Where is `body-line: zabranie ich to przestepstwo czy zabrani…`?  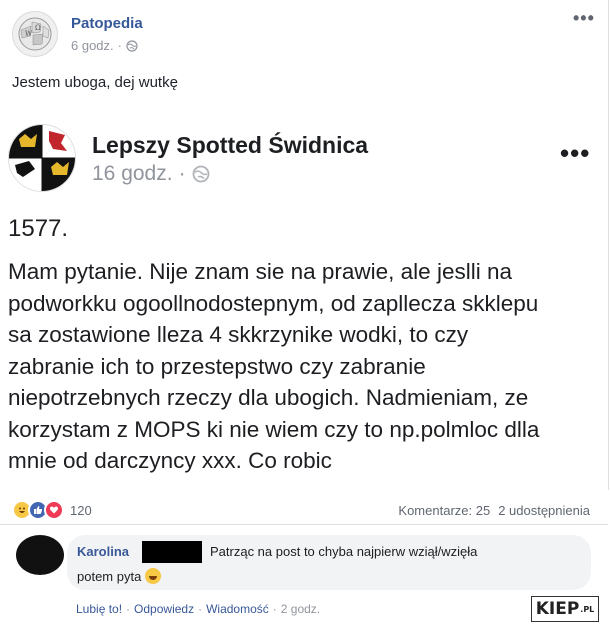
body-line: zabranie ich to przestepstwo czy zabrani… is located at coordinates (217, 366).